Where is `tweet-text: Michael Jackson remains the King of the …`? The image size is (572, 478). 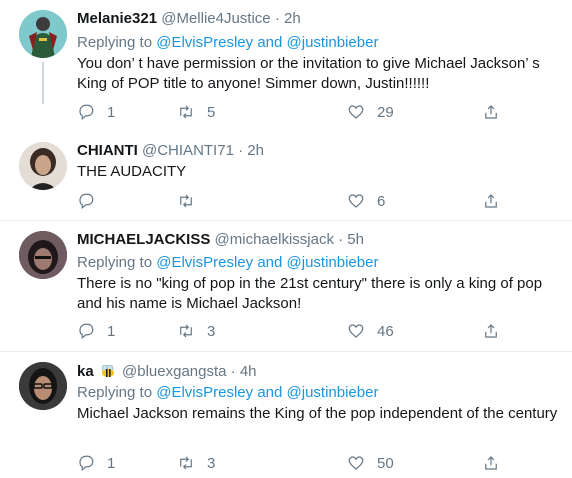 tweet-text: Michael Jackson remains the King of the … is located at coordinates (317, 413).